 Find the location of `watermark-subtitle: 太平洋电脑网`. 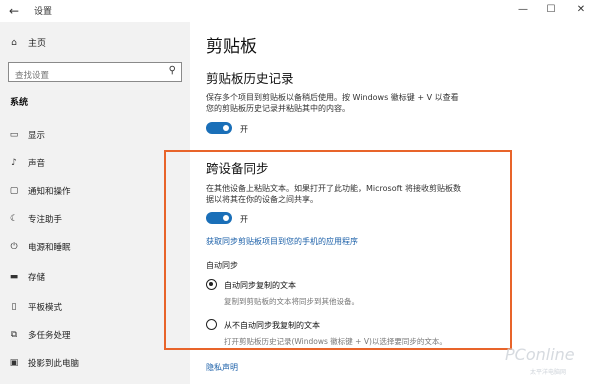

watermark-subtitle: 太平洋电脑网 is located at coordinates (548, 372).